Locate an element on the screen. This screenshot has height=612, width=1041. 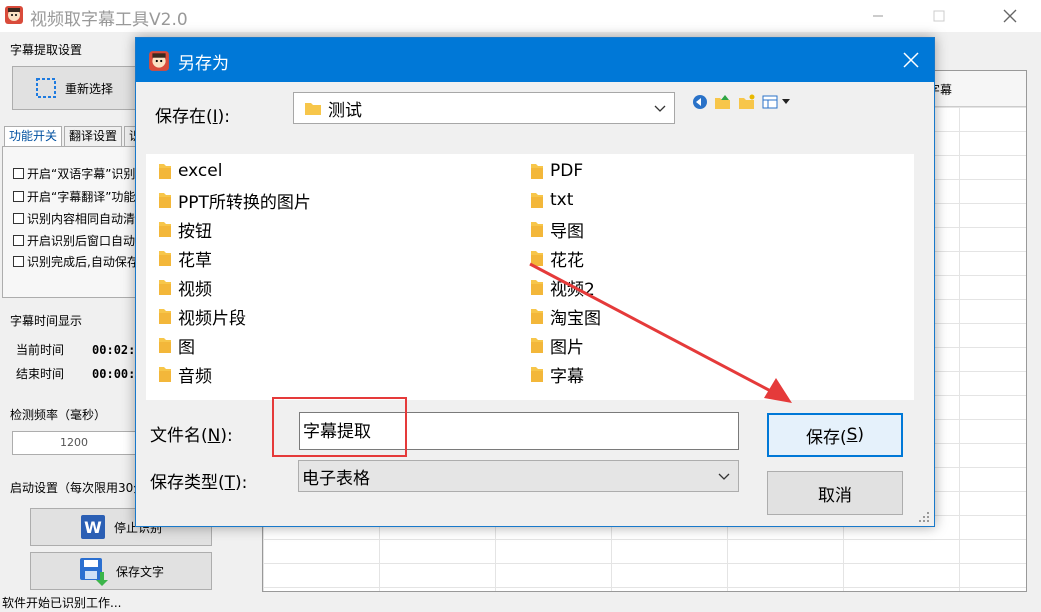
tab-switches: 功能开关 is located at coordinates (33, 136).